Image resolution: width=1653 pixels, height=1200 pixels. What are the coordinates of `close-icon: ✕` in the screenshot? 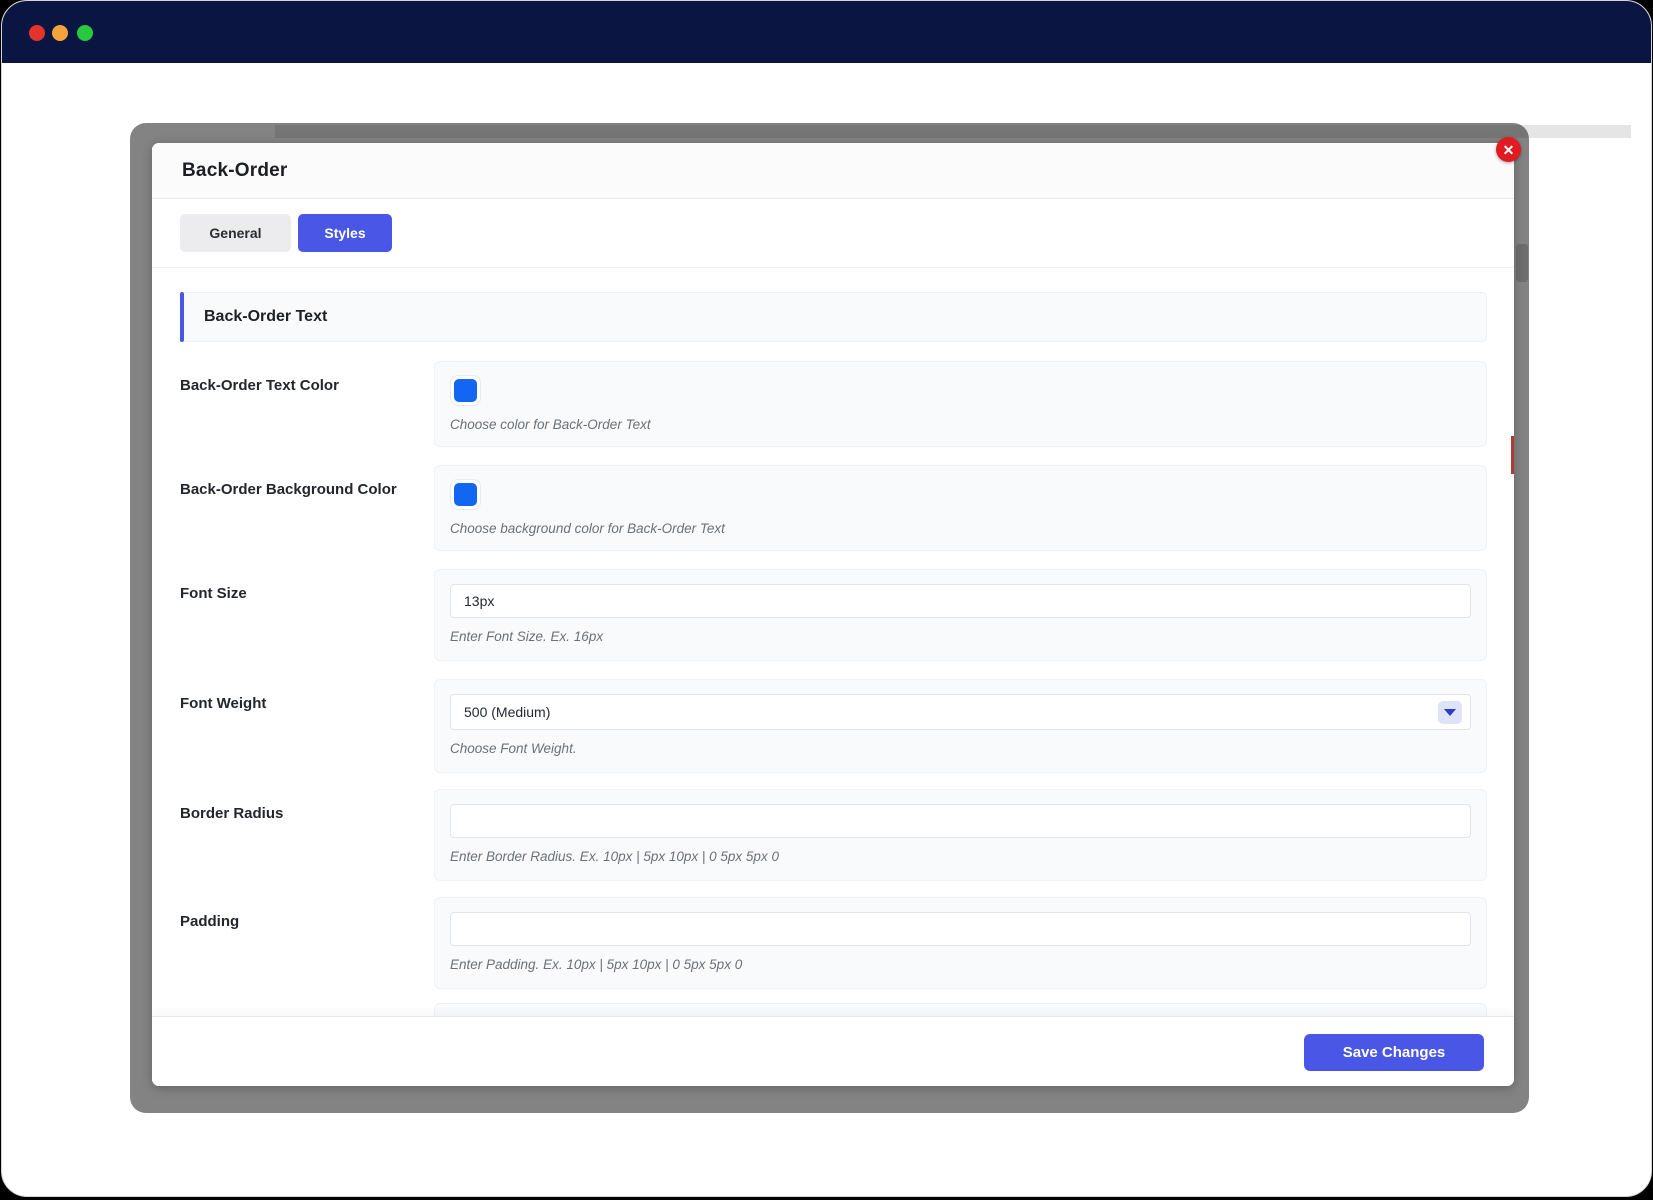 It's located at (1508, 149).